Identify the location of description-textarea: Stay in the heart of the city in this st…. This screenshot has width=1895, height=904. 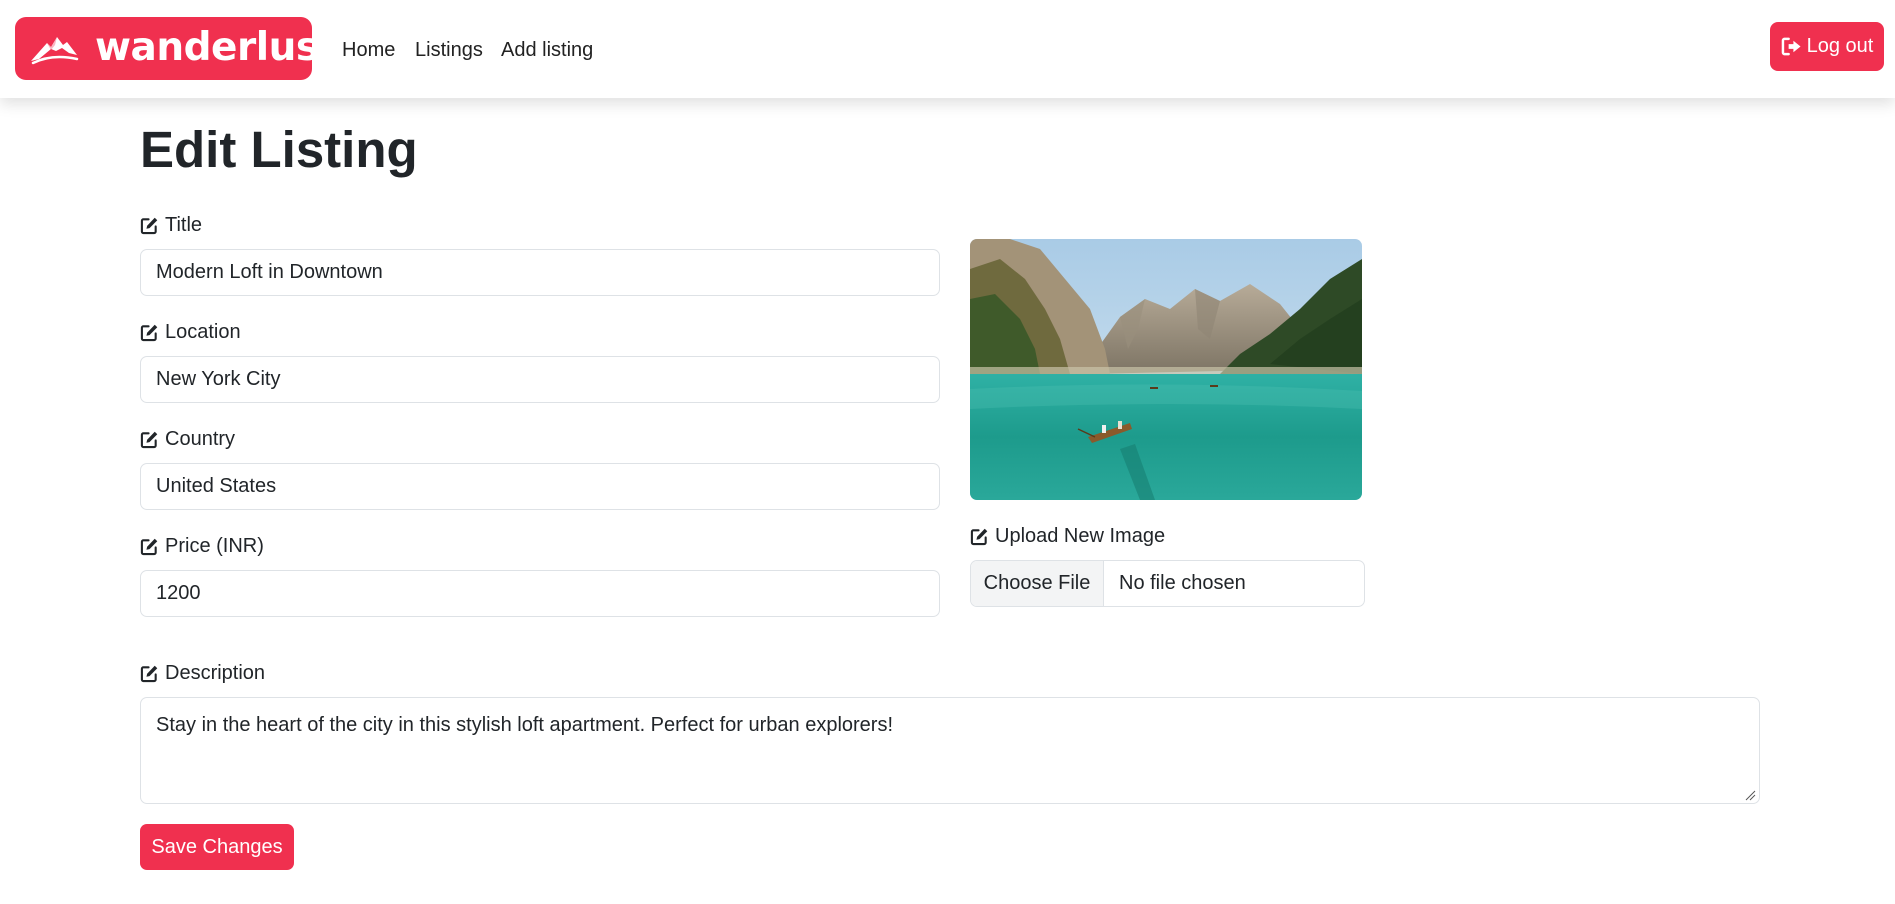
(950, 750).